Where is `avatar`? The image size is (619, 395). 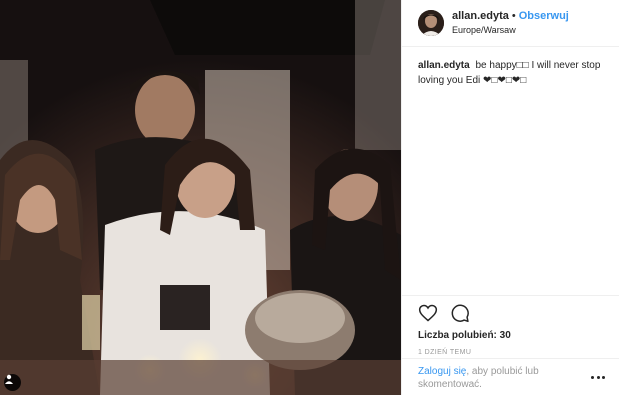 avatar is located at coordinates (431, 23).